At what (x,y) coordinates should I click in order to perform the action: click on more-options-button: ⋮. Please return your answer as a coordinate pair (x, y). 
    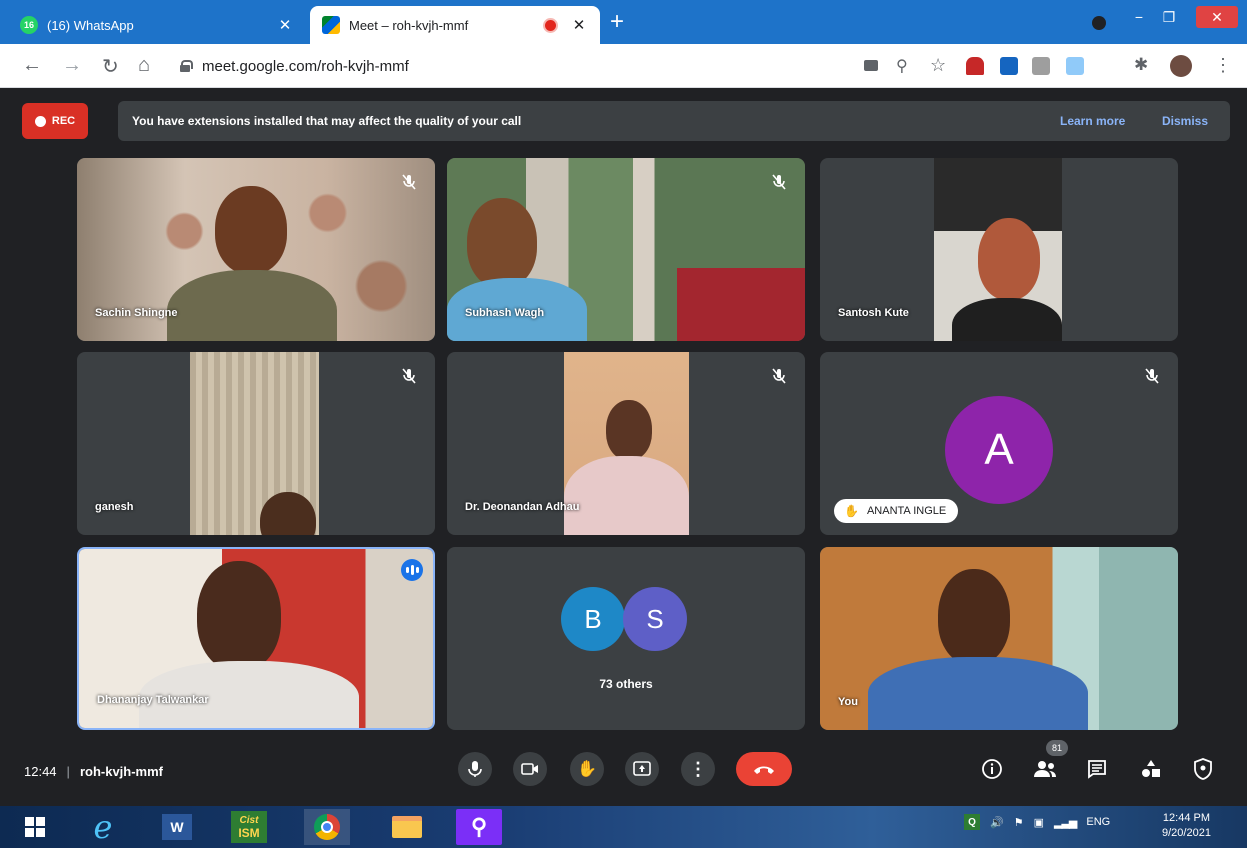
    Looking at the image, I should click on (698, 769).